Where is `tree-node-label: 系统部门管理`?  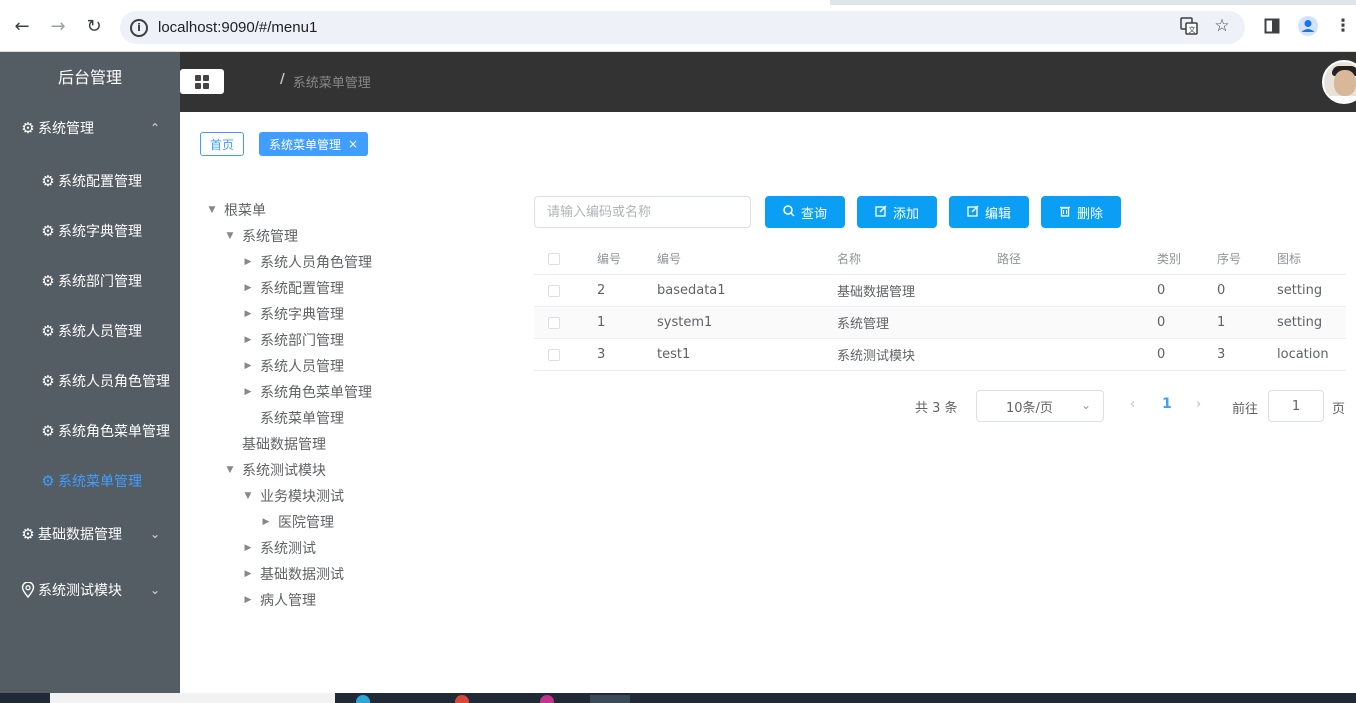 tree-node-label: 系统部门管理 is located at coordinates (302, 341).